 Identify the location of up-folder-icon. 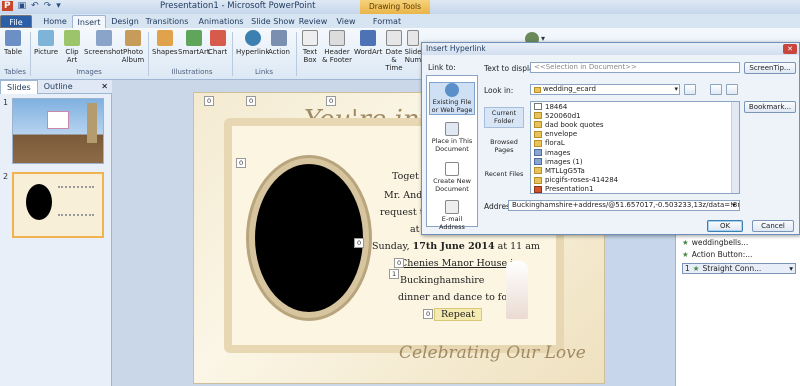
(690, 89).